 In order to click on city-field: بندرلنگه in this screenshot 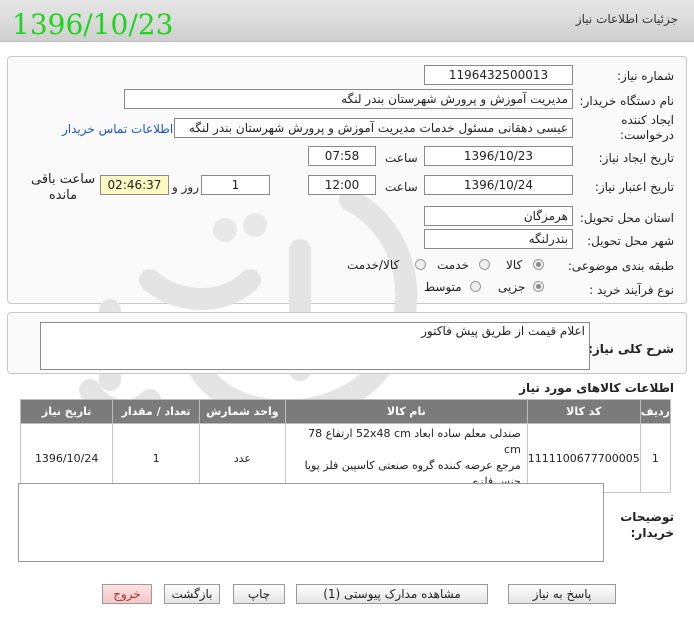, I will do `click(498, 239)`.